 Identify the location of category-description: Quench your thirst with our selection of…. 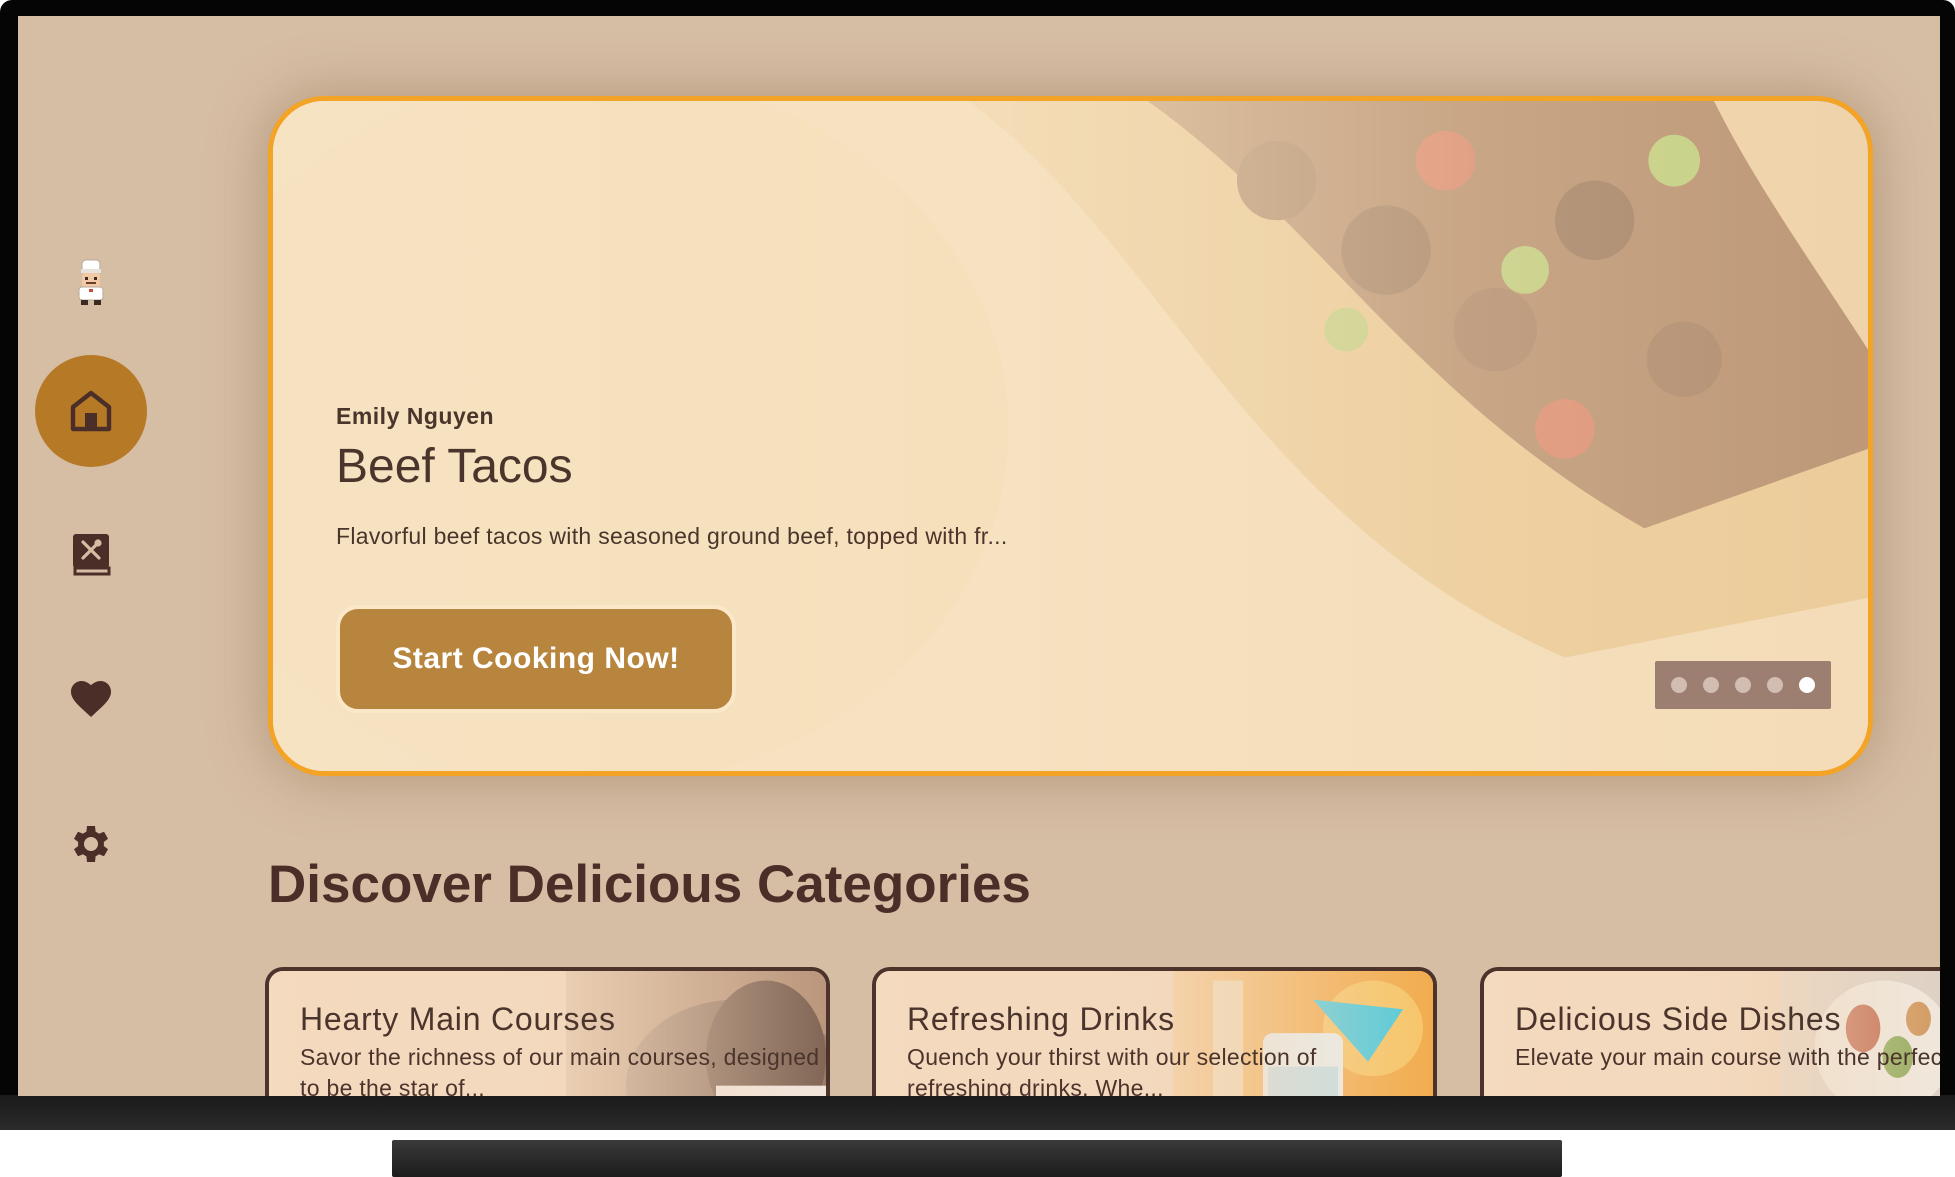
(1112, 1070).